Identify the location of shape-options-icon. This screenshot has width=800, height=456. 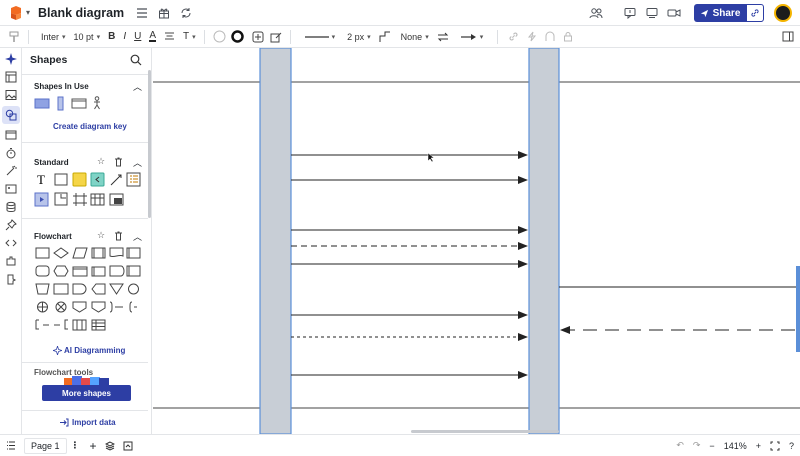
(258, 37).